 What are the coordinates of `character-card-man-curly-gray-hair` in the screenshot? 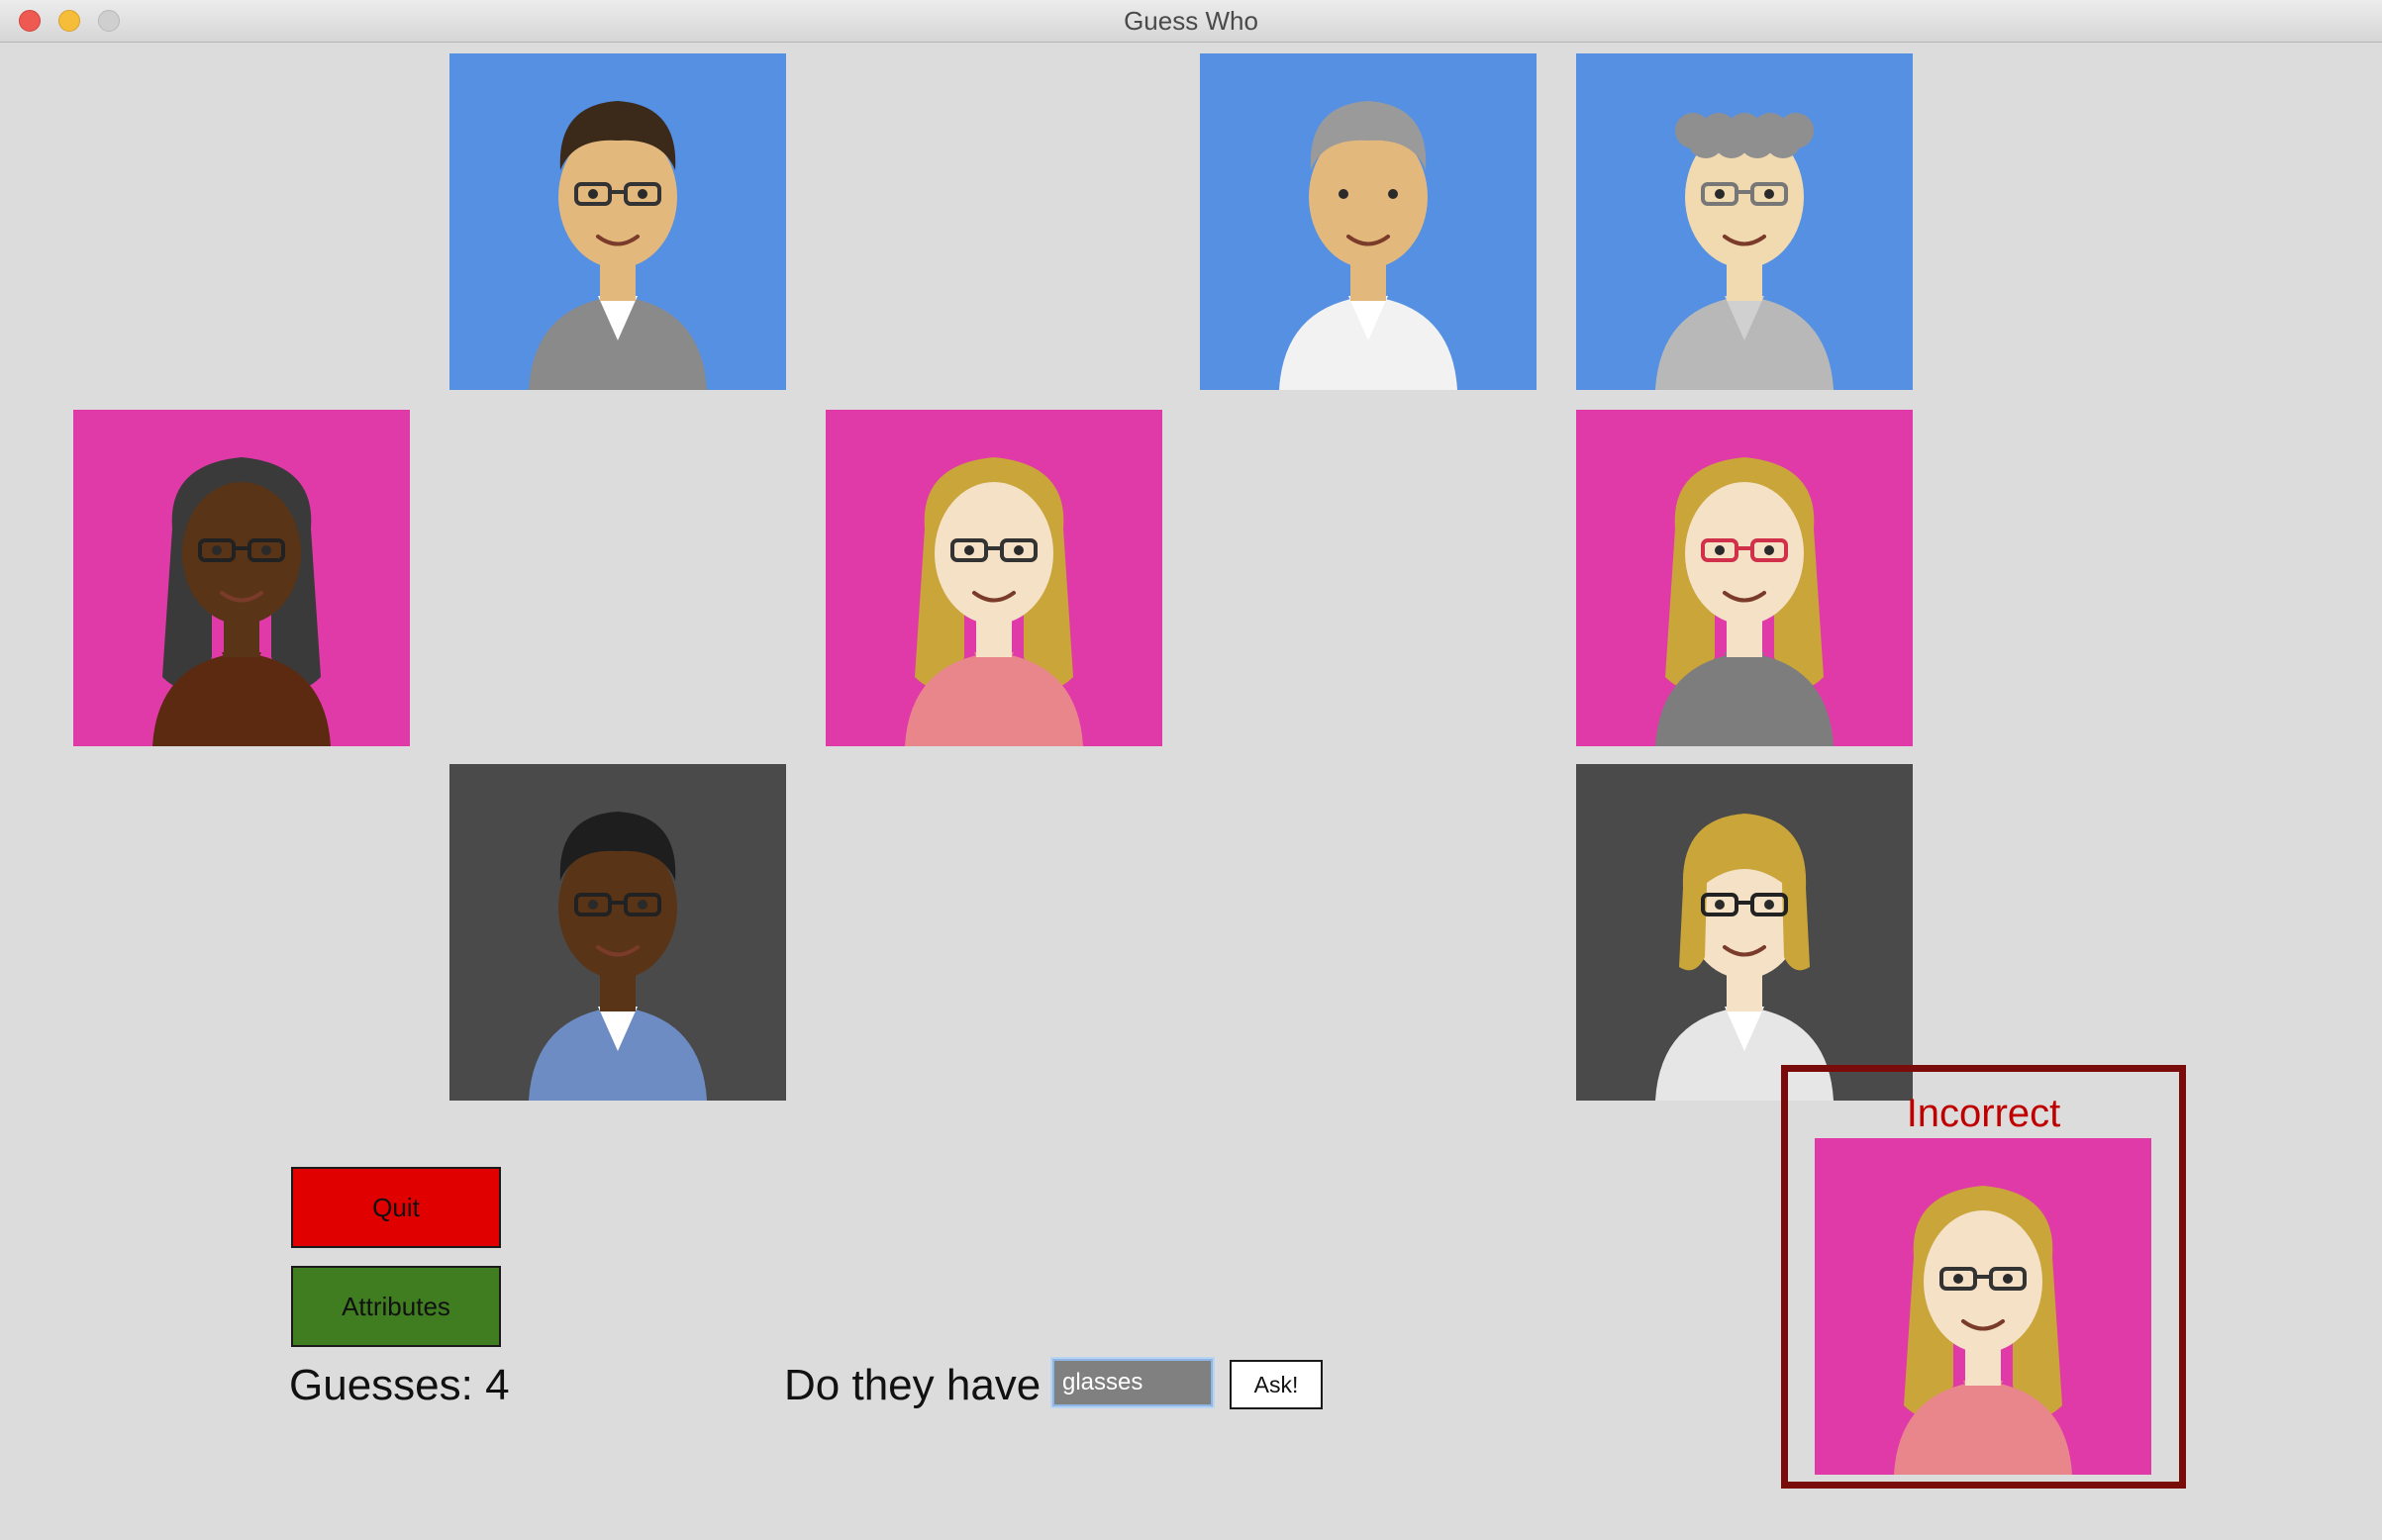 It's located at (1745, 221).